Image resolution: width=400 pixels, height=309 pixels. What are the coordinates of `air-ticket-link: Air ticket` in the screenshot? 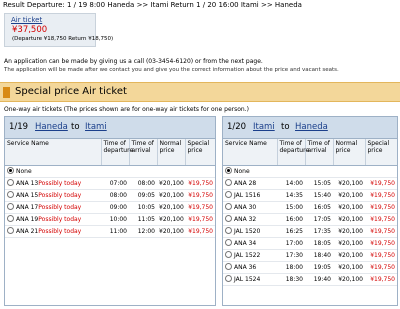 It's located at (26, 20).